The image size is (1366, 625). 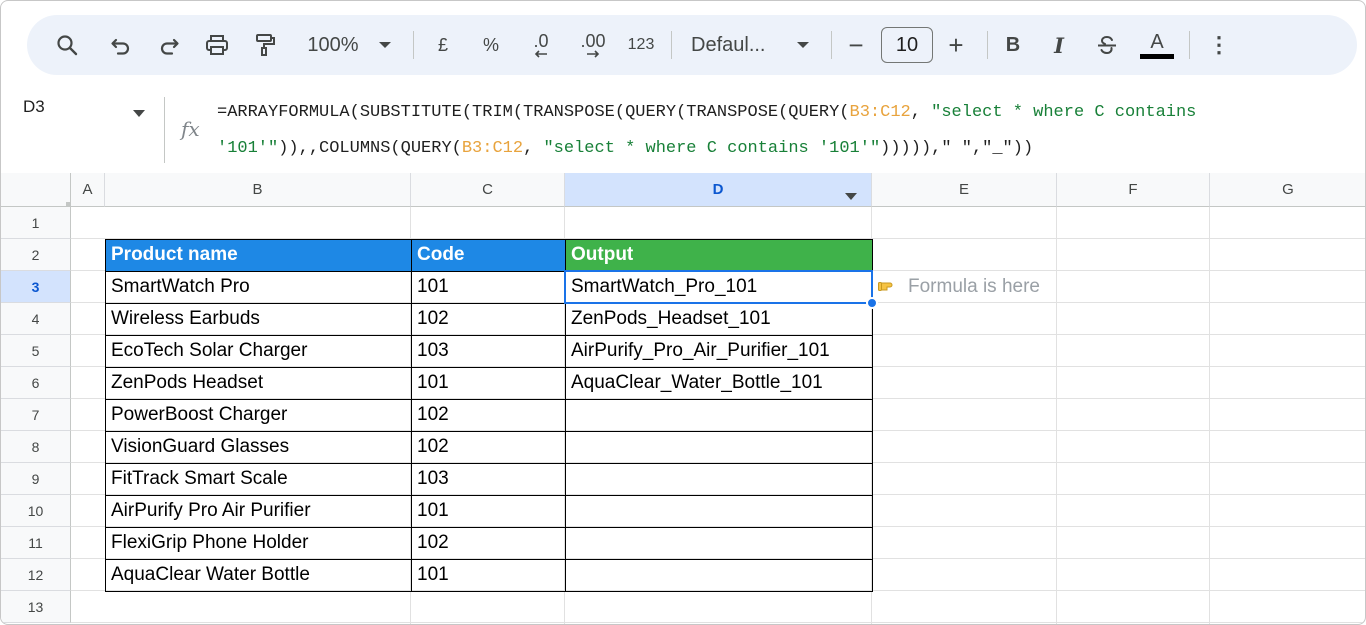 I want to click on row-header-3: 3, so click(x=36, y=287).